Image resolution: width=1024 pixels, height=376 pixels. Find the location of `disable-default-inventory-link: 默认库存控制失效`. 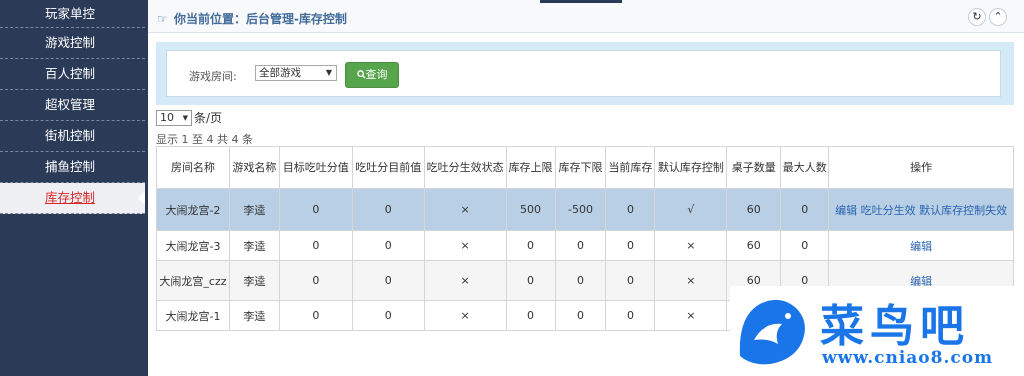

disable-default-inventory-link: 默认库存控制失效 is located at coordinates (963, 210).